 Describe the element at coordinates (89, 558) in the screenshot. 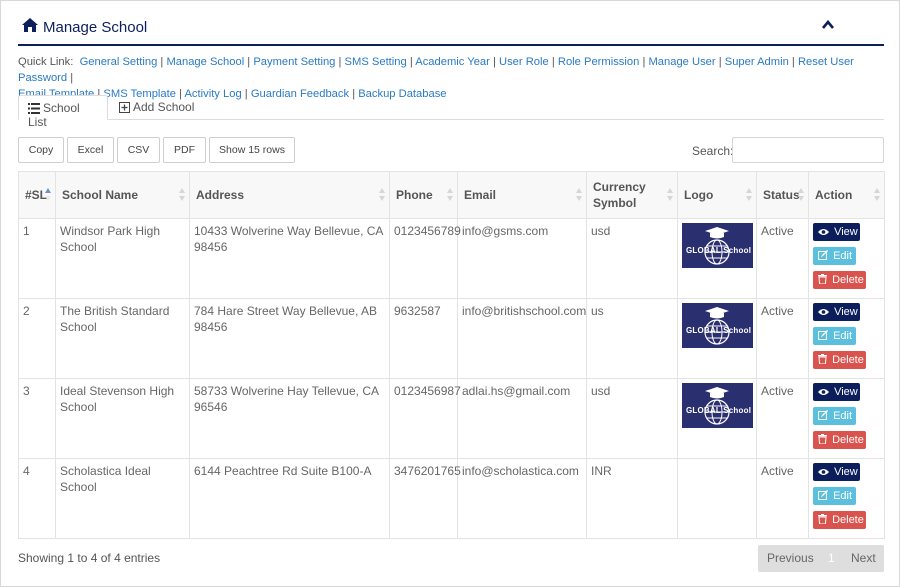

I see `table-info: Showing 1 to 4 of 4 entries` at that location.